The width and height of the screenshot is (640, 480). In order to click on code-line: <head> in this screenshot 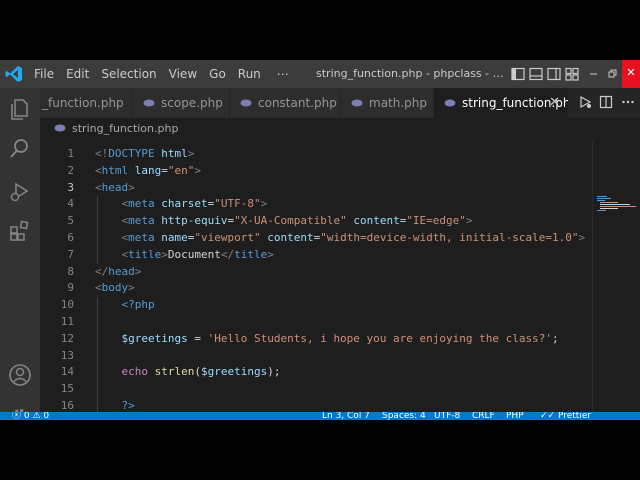, I will do `click(115, 188)`.